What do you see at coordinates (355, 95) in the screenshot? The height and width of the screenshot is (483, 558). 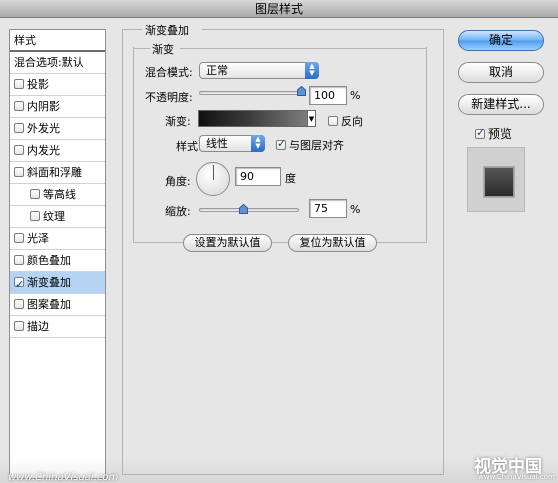 I see `opacity-unit: %` at bounding box center [355, 95].